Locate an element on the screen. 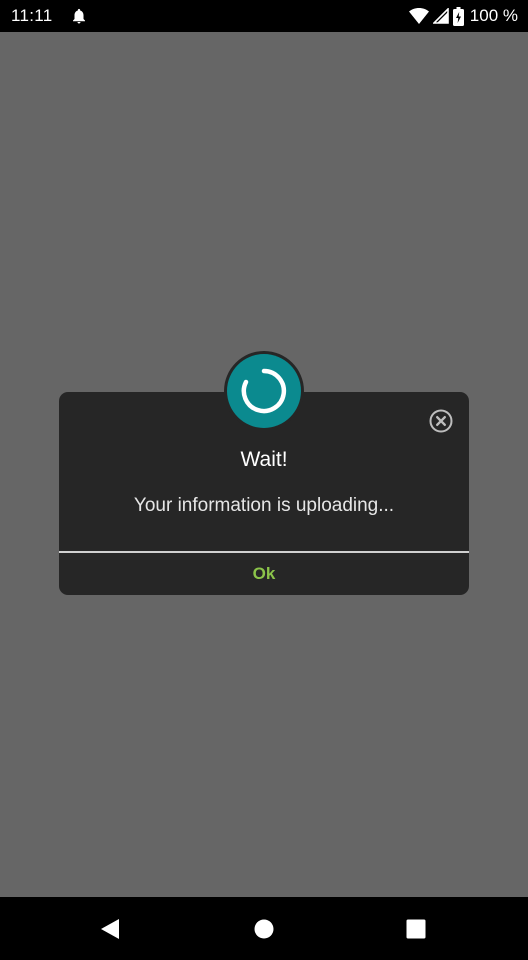 The image size is (528, 960). close-icon is located at coordinates (441, 421).